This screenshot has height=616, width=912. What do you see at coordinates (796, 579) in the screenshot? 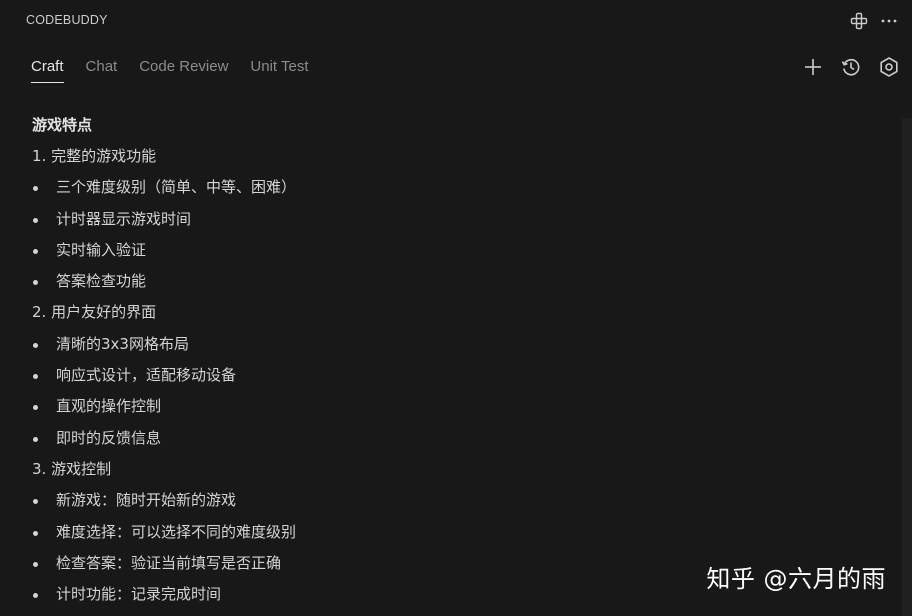
I see `watermark: 知乎 @六月的雨` at bounding box center [796, 579].